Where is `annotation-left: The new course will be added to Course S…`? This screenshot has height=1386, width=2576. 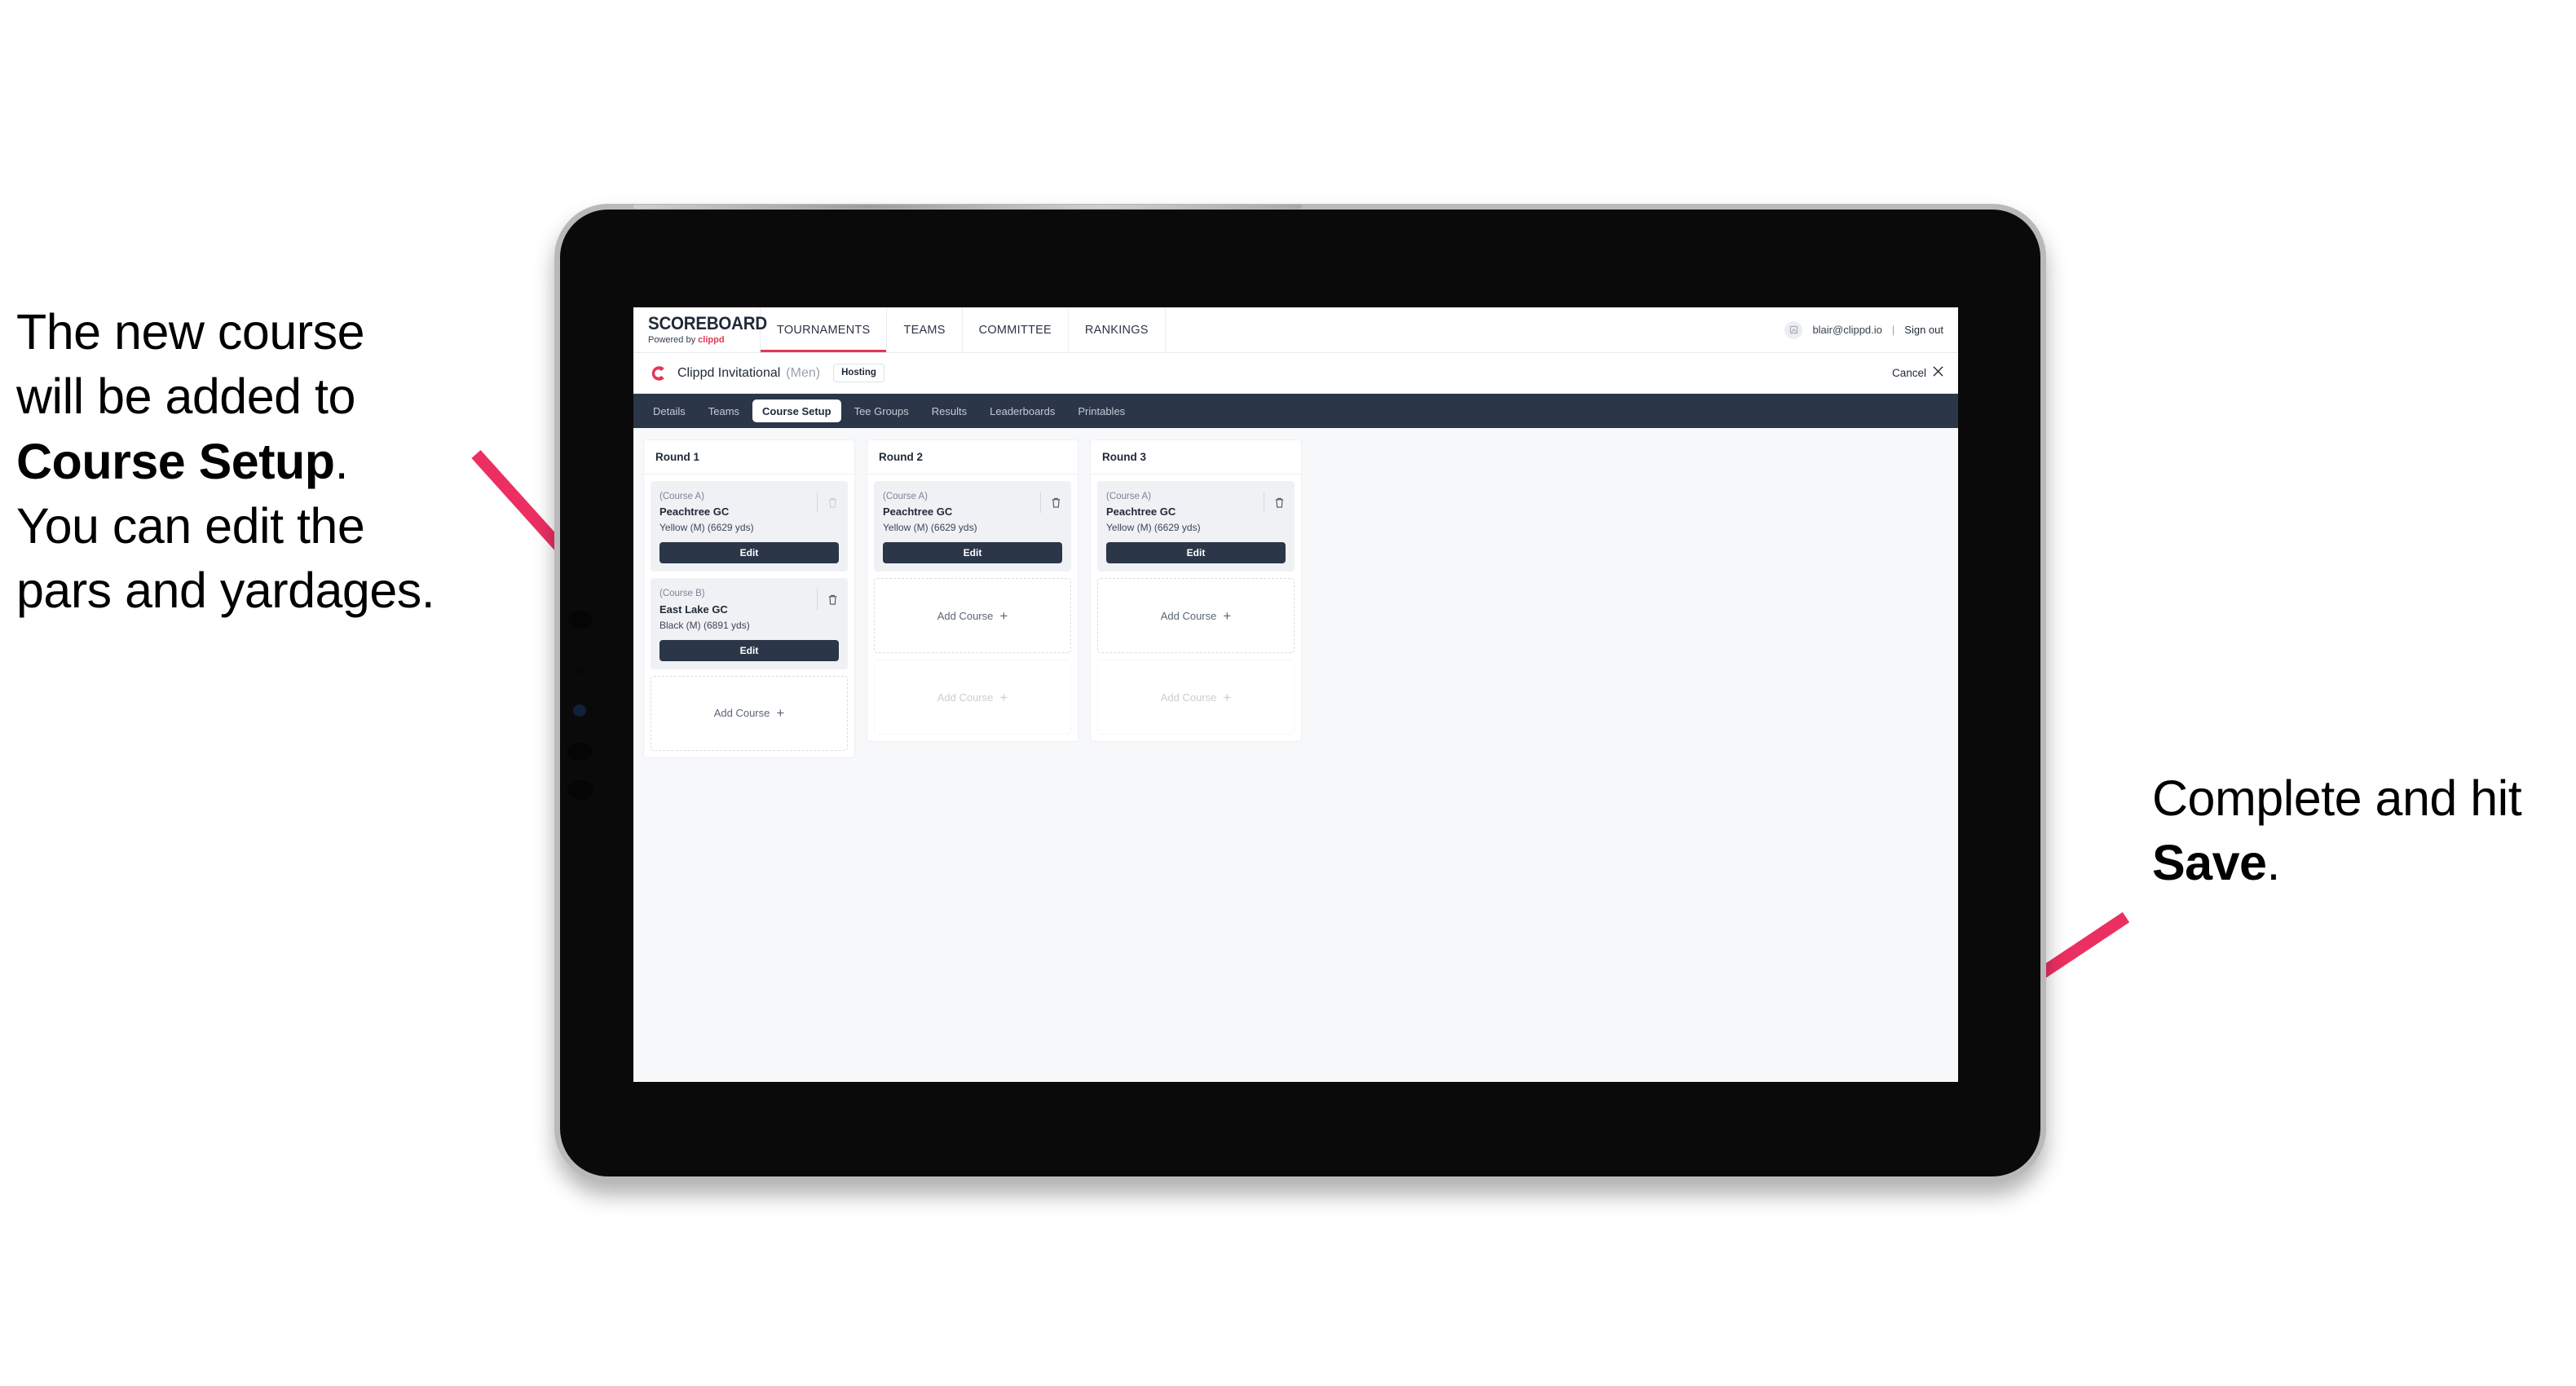 annotation-left: The new course will be added to Course S… is located at coordinates (228, 462).